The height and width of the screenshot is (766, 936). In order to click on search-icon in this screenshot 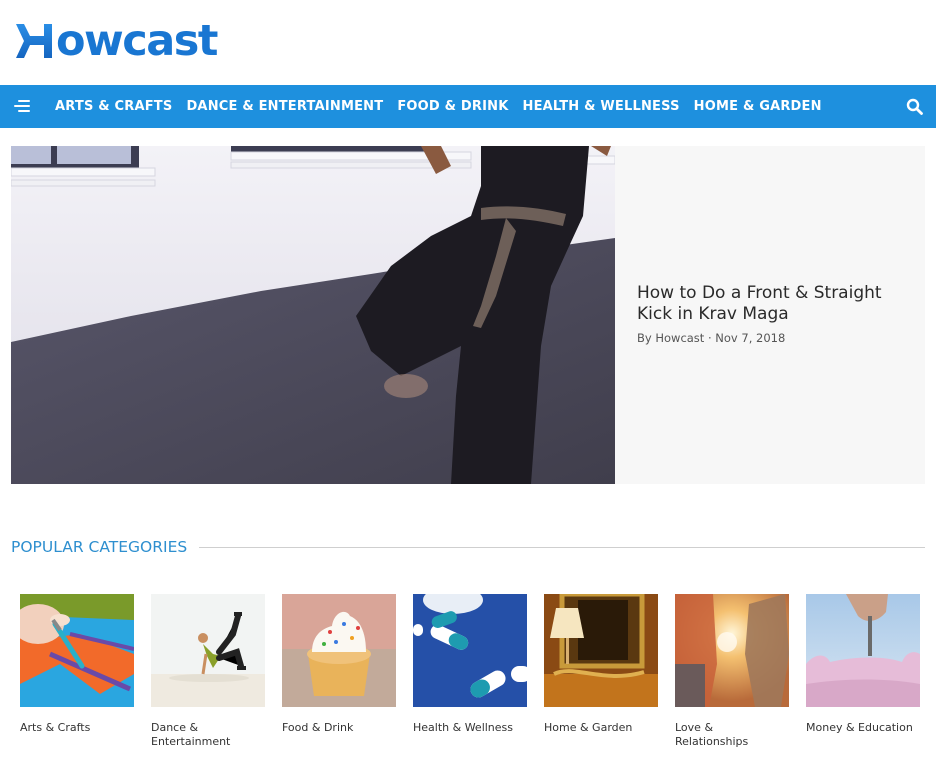, I will do `click(914, 106)`.